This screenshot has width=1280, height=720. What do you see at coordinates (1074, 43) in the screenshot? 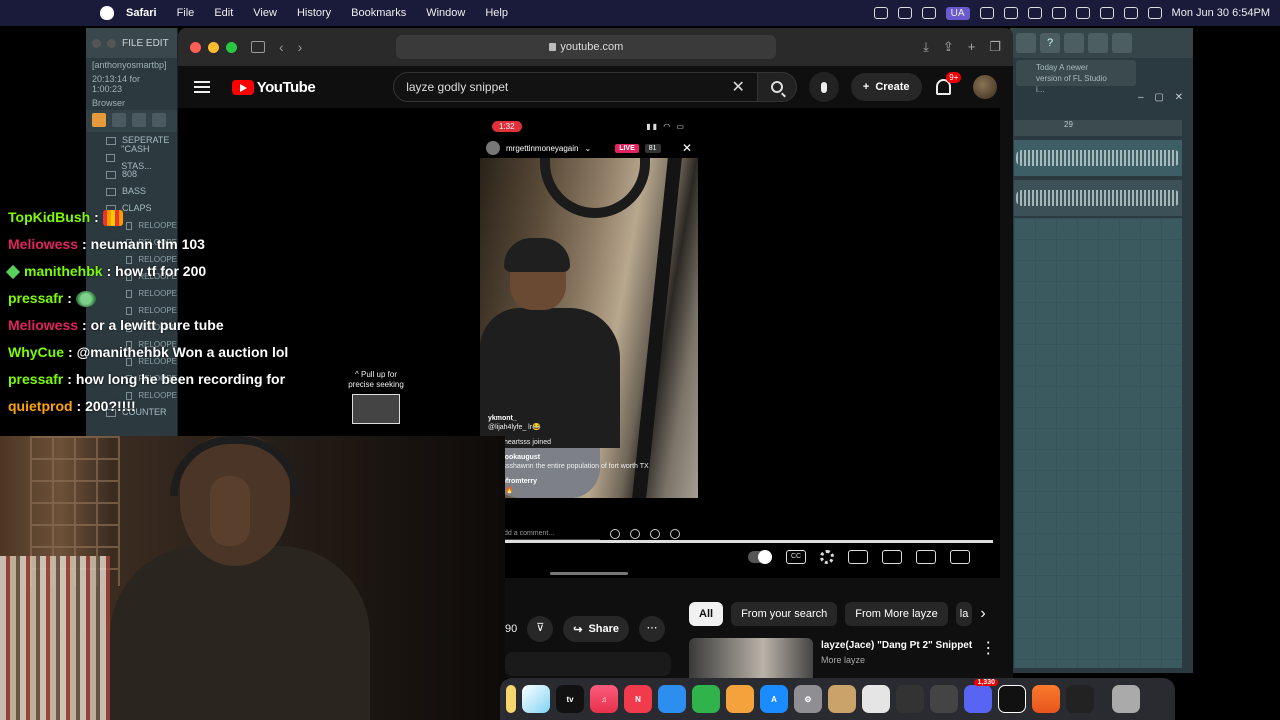
I see `save-icon` at bounding box center [1074, 43].